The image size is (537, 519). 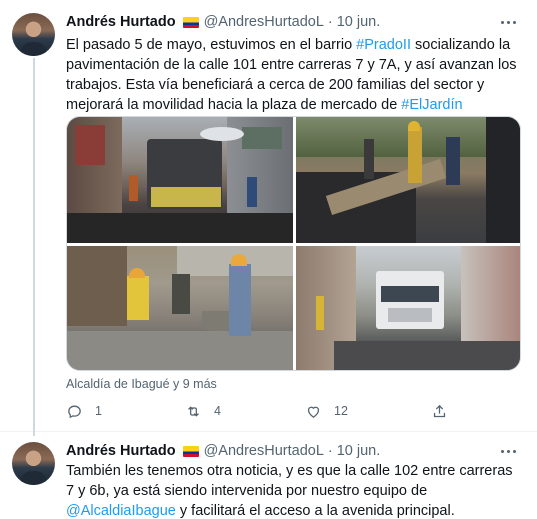 What do you see at coordinates (326, 411) in the screenshot?
I see `like-button: 12` at bounding box center [326, 411].